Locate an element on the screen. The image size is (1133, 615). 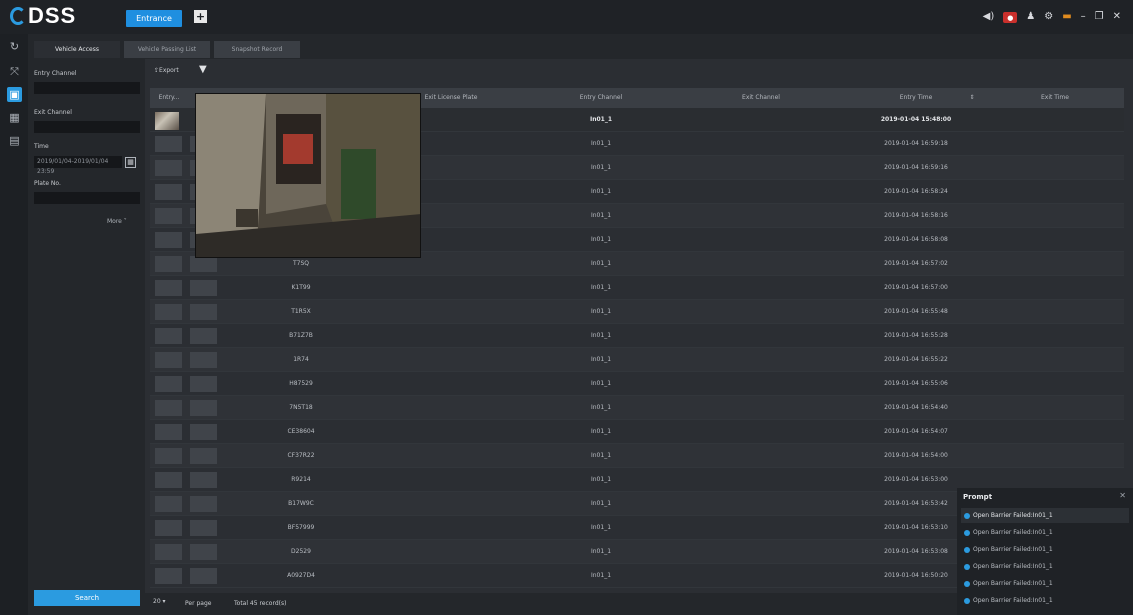
time-label: Time is located at coordinates (41, 146).